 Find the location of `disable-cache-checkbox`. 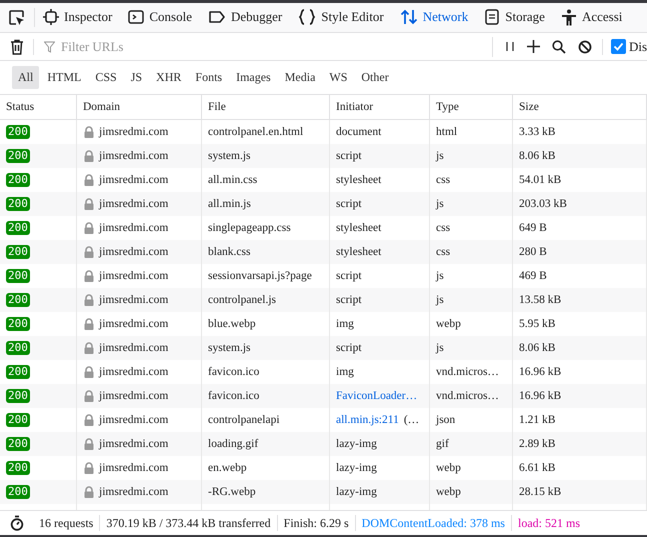

disable-cache-checkbox is located at coordinates (618, 46).